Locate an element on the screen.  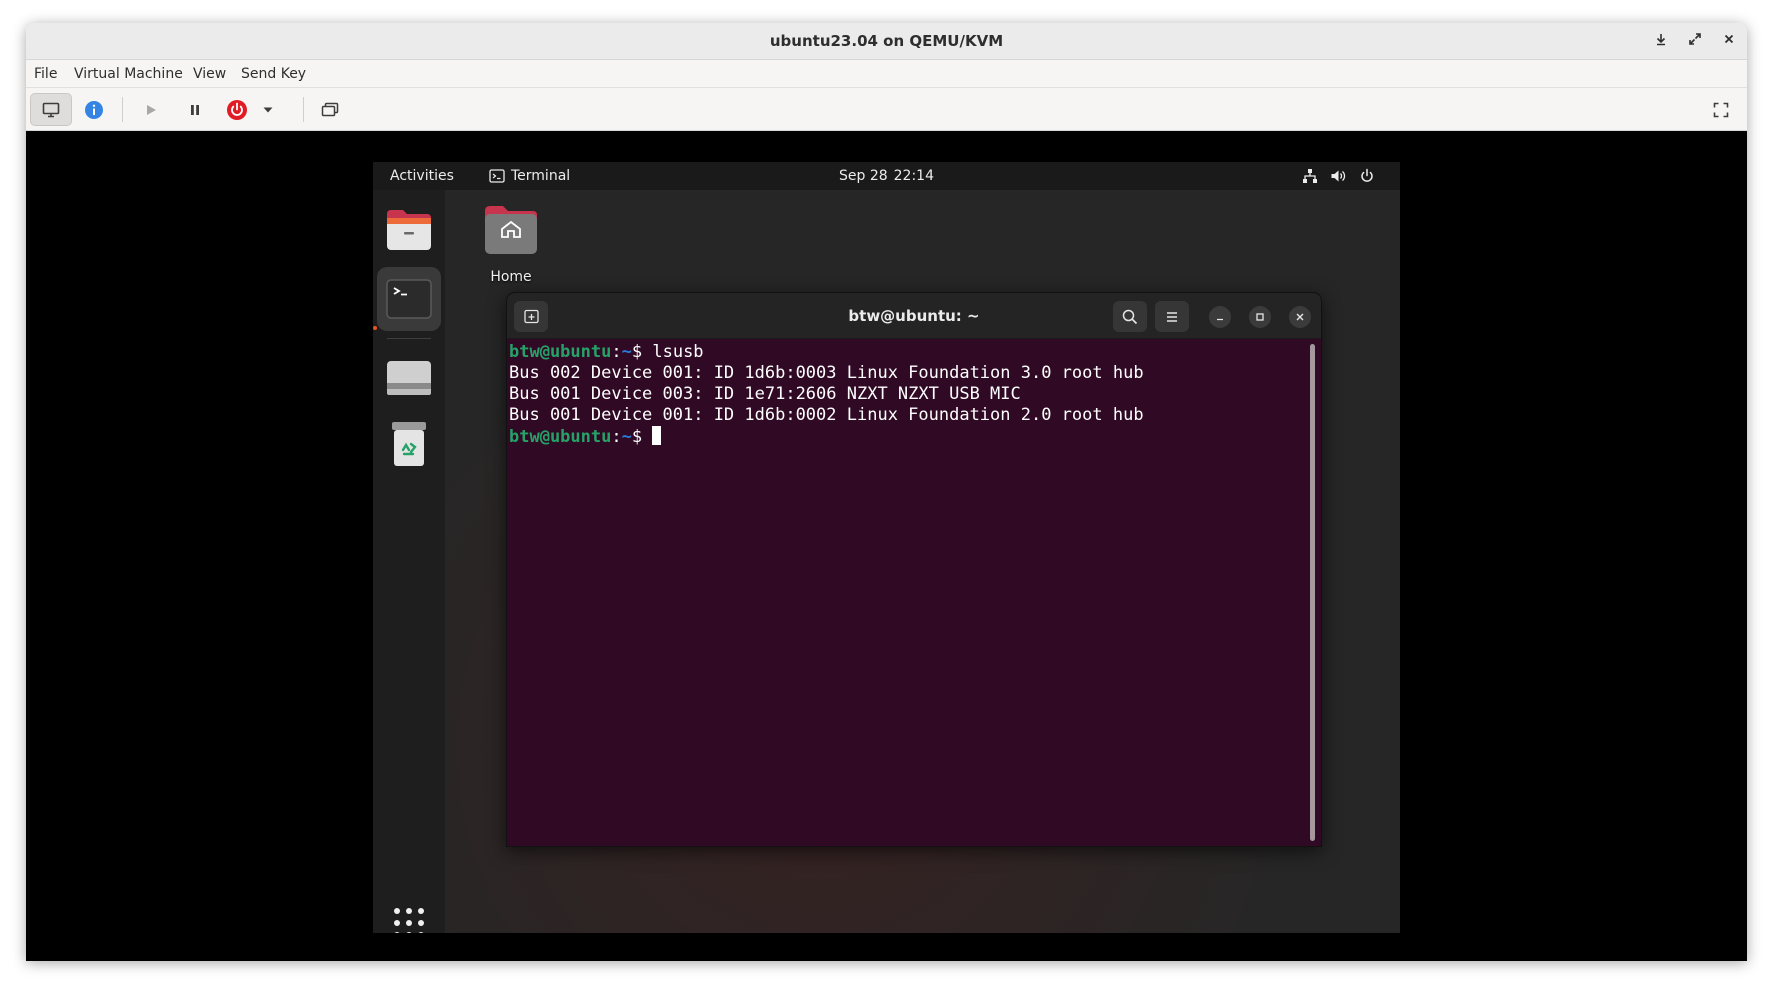
monitor-icon is located at coordinates (51, 109).